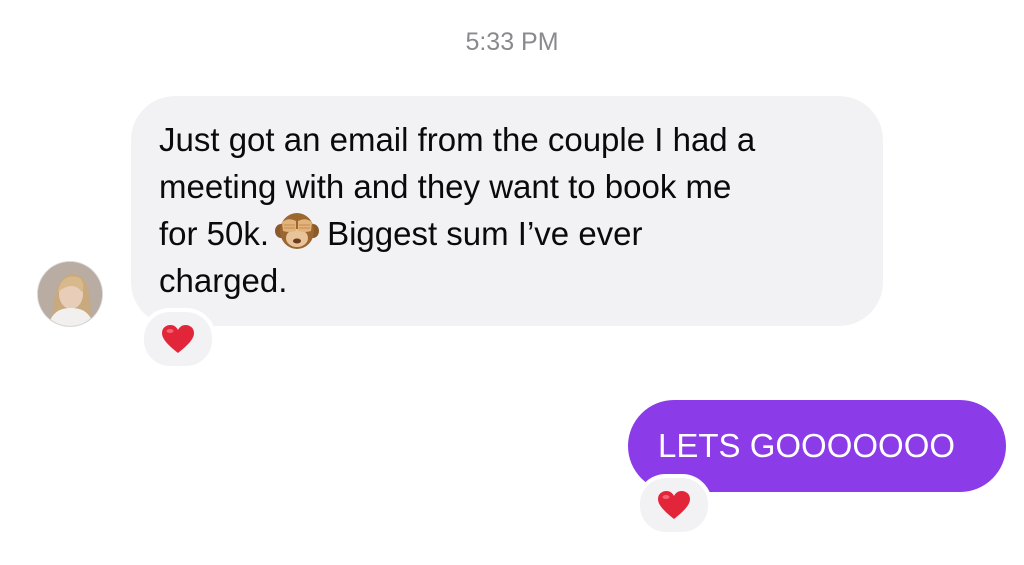 The width and height of the screenshot is (1024, 565). What do you see at coordinates (297, 231) in the screenshot?
I see `see-no-evil-monkey-icon` at bounding box center [297, 231].